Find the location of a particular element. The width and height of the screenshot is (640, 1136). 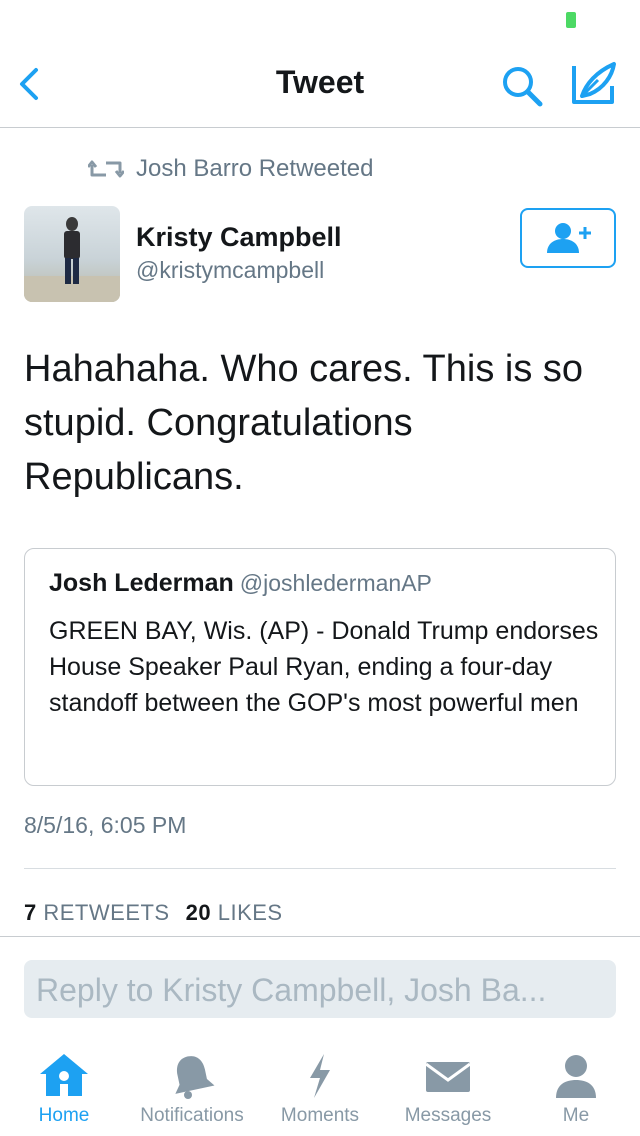

avatar-photo is located at coordinates (72, 254).